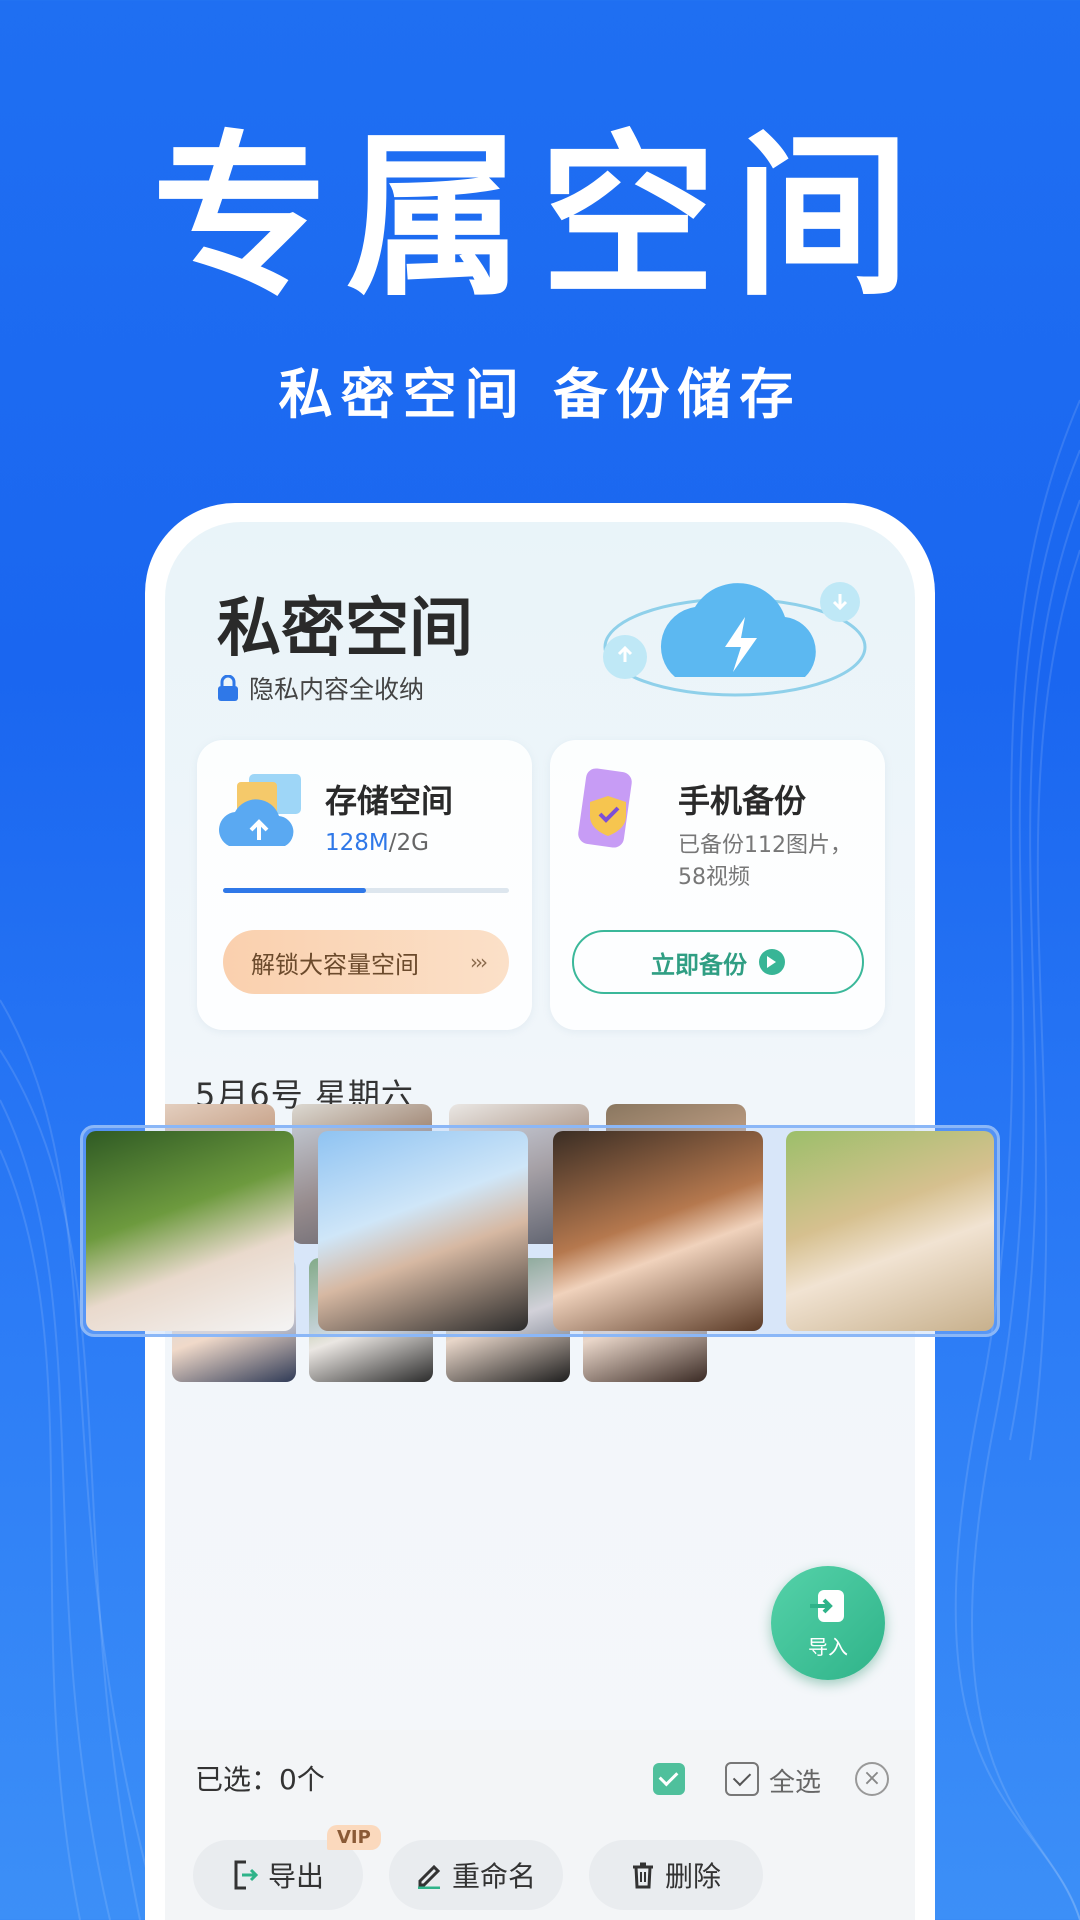 The image size is (1080, 1920). Describe the element at coordinates (742, 1779) in the screenshot. I see `select-all-checkbox` at that location.